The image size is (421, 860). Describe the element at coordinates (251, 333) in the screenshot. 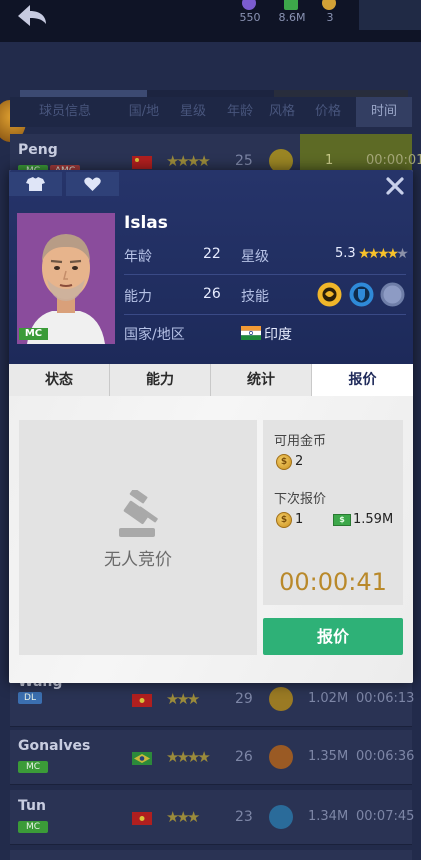

I see `india-flag-icon` at that location.